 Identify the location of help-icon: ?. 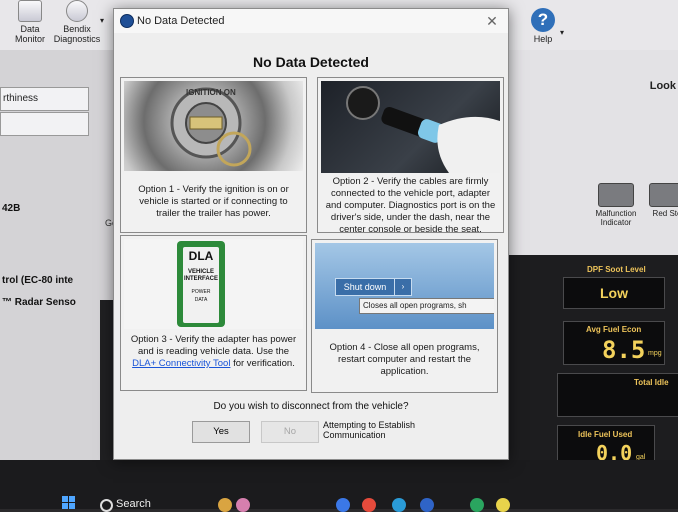
(543, 20).